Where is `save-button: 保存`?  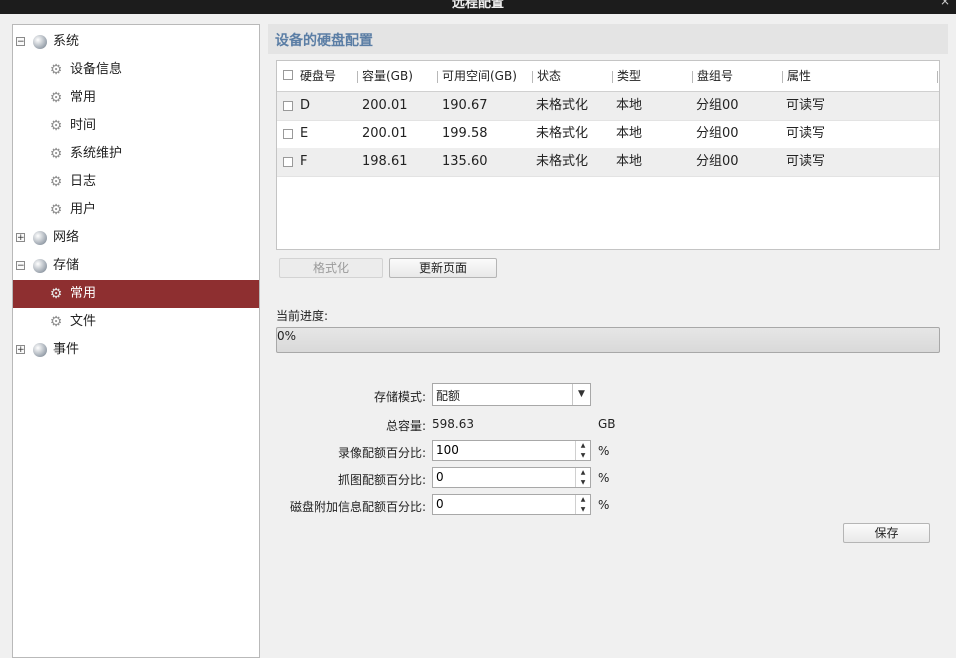
save-button: 保存 is located at coordinates (886, 533).